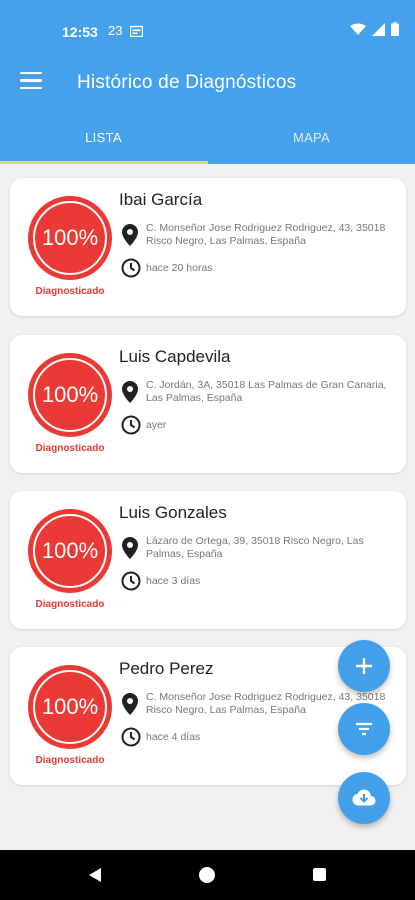 The width and height of the screenshot is (415, 900). What do you see at coordinates (395, 29) in the screenshot?
I see `battery-icon` at bounding box center [395, 29].